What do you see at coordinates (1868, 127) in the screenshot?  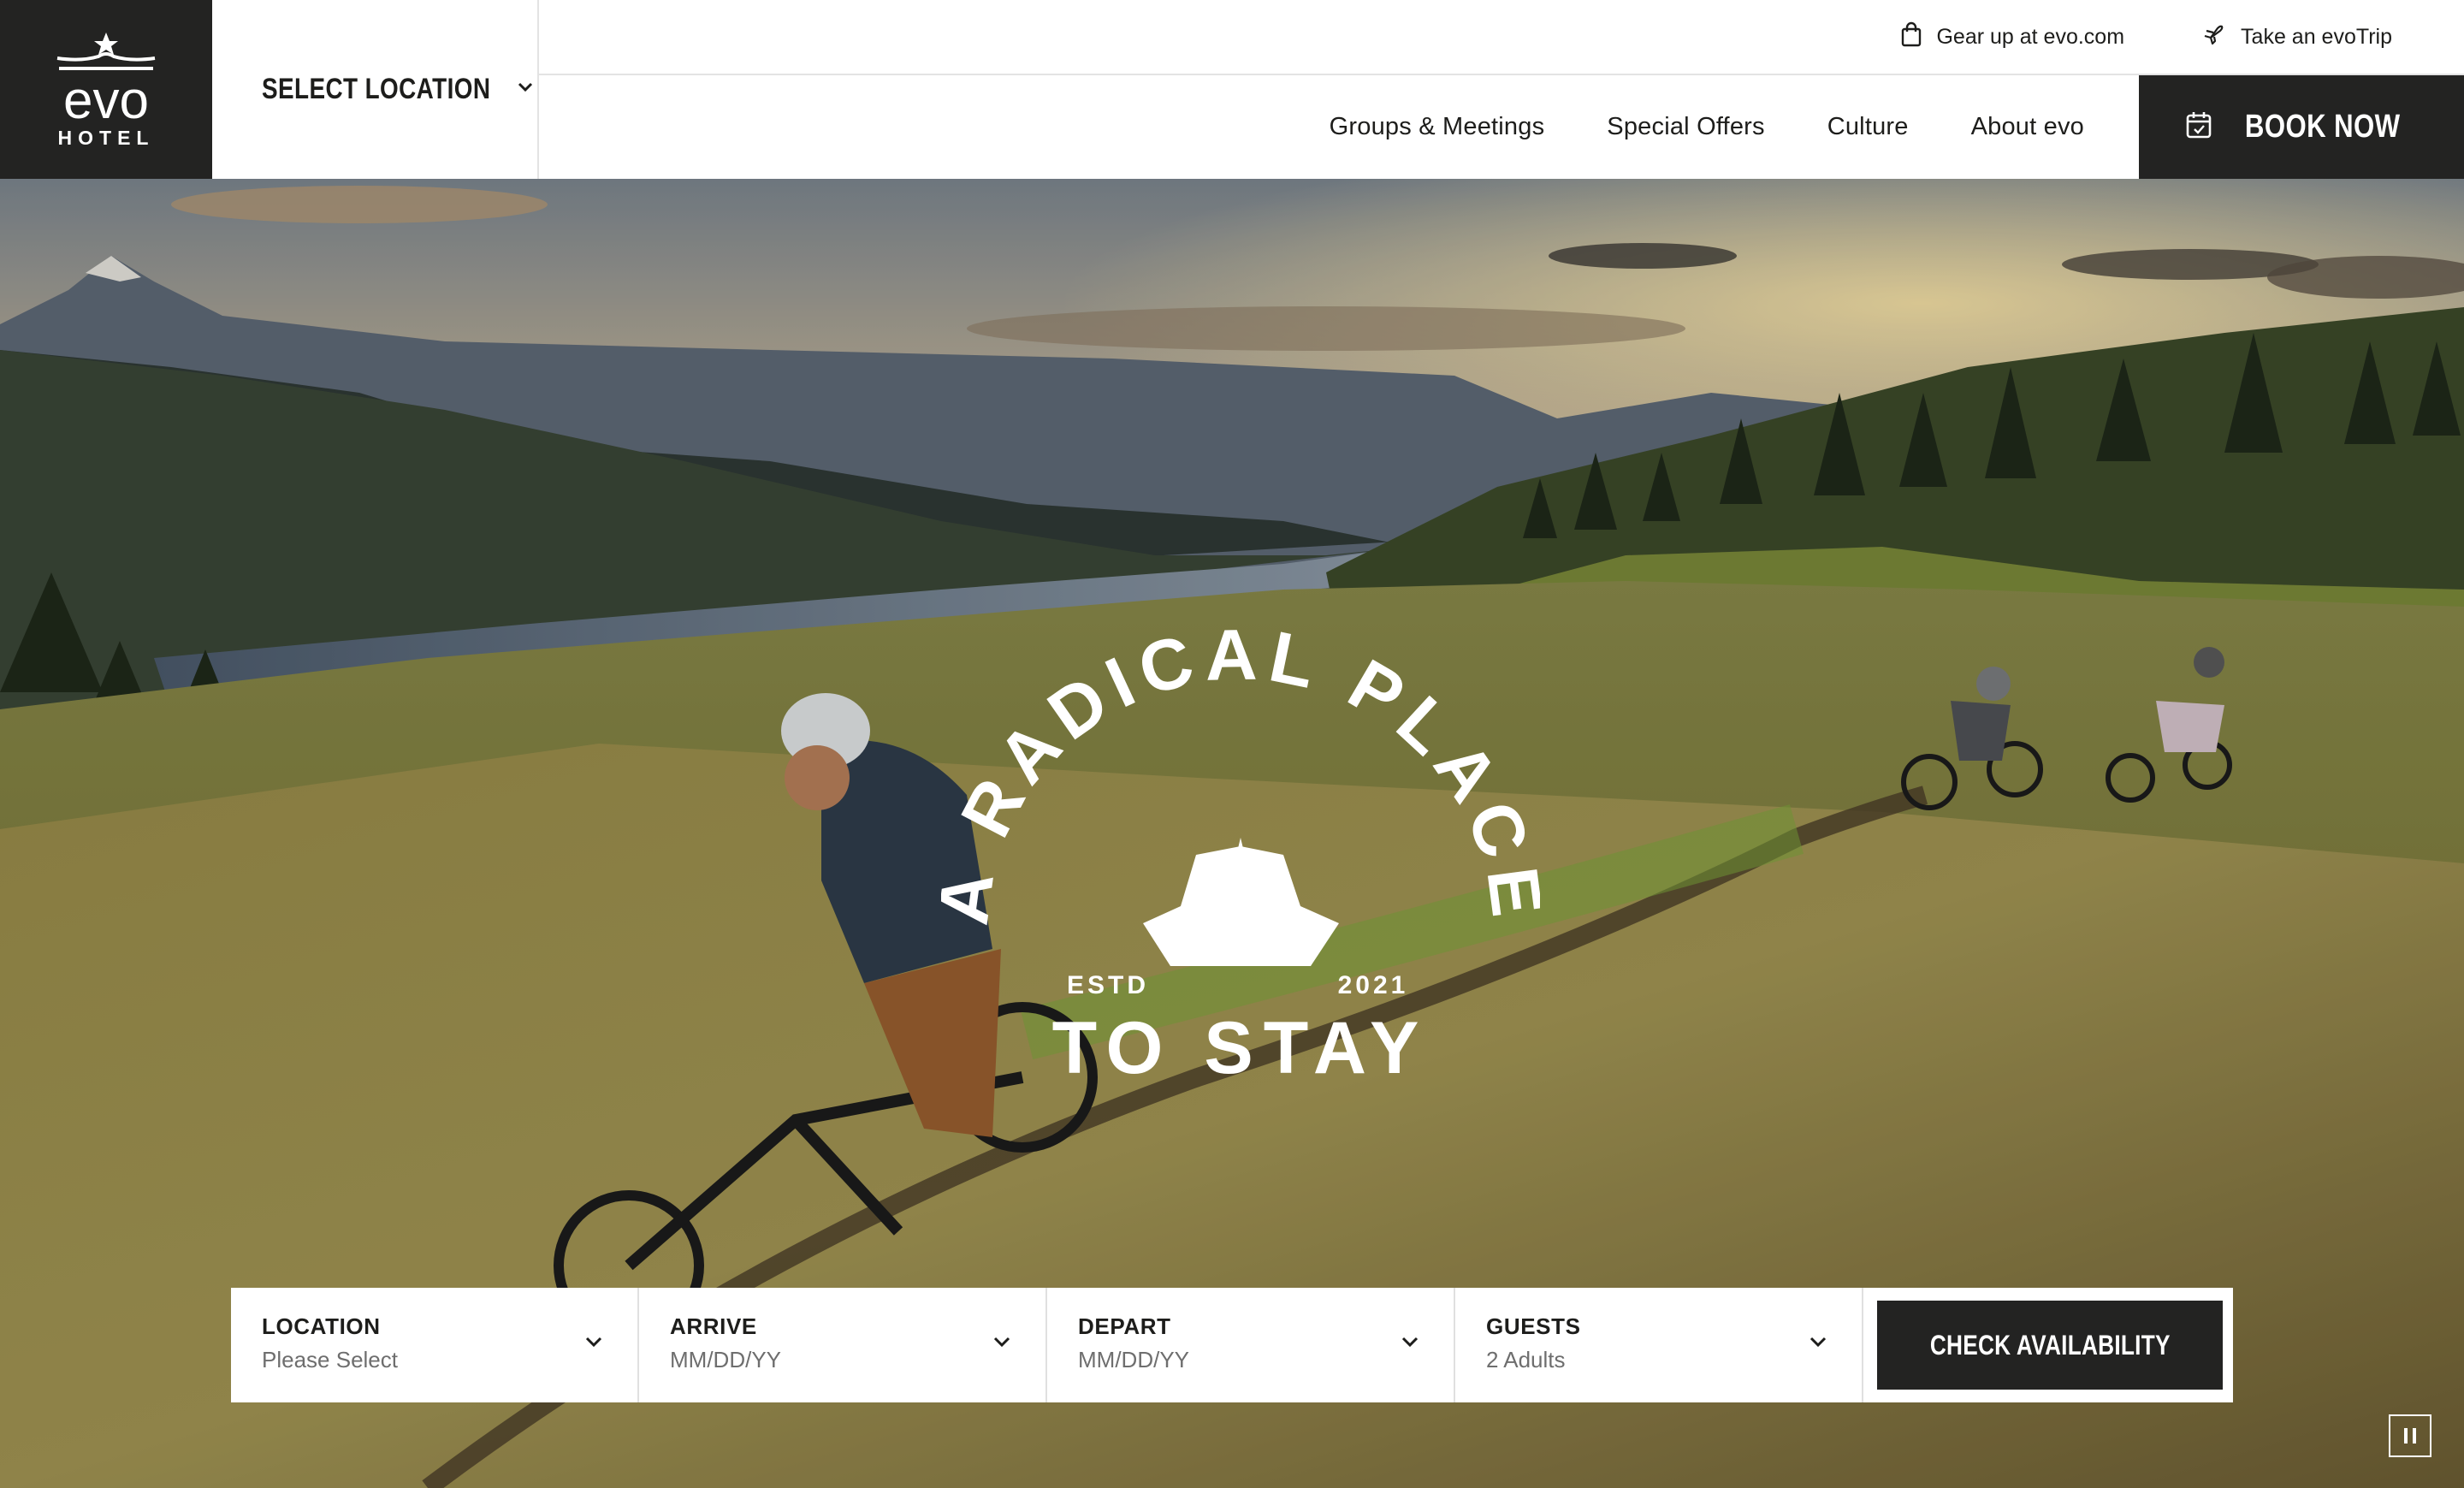 I see `nav-culture: Culture` at bounding box center [1868, 127].